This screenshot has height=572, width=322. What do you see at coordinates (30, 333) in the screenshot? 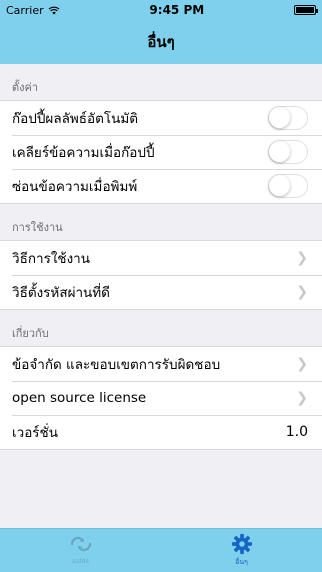
I see `section-header-about: เกี่ยวกับ` at bounding box center [30, 333].